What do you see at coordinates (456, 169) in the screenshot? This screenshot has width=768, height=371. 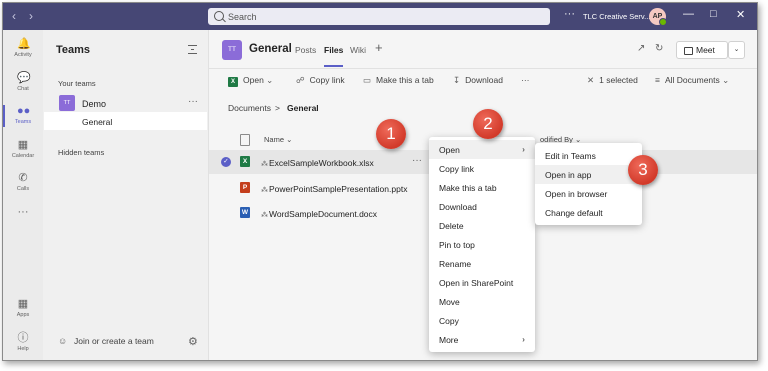 I see `menu-item-label: Copy link` at bounding box center [456, 169].